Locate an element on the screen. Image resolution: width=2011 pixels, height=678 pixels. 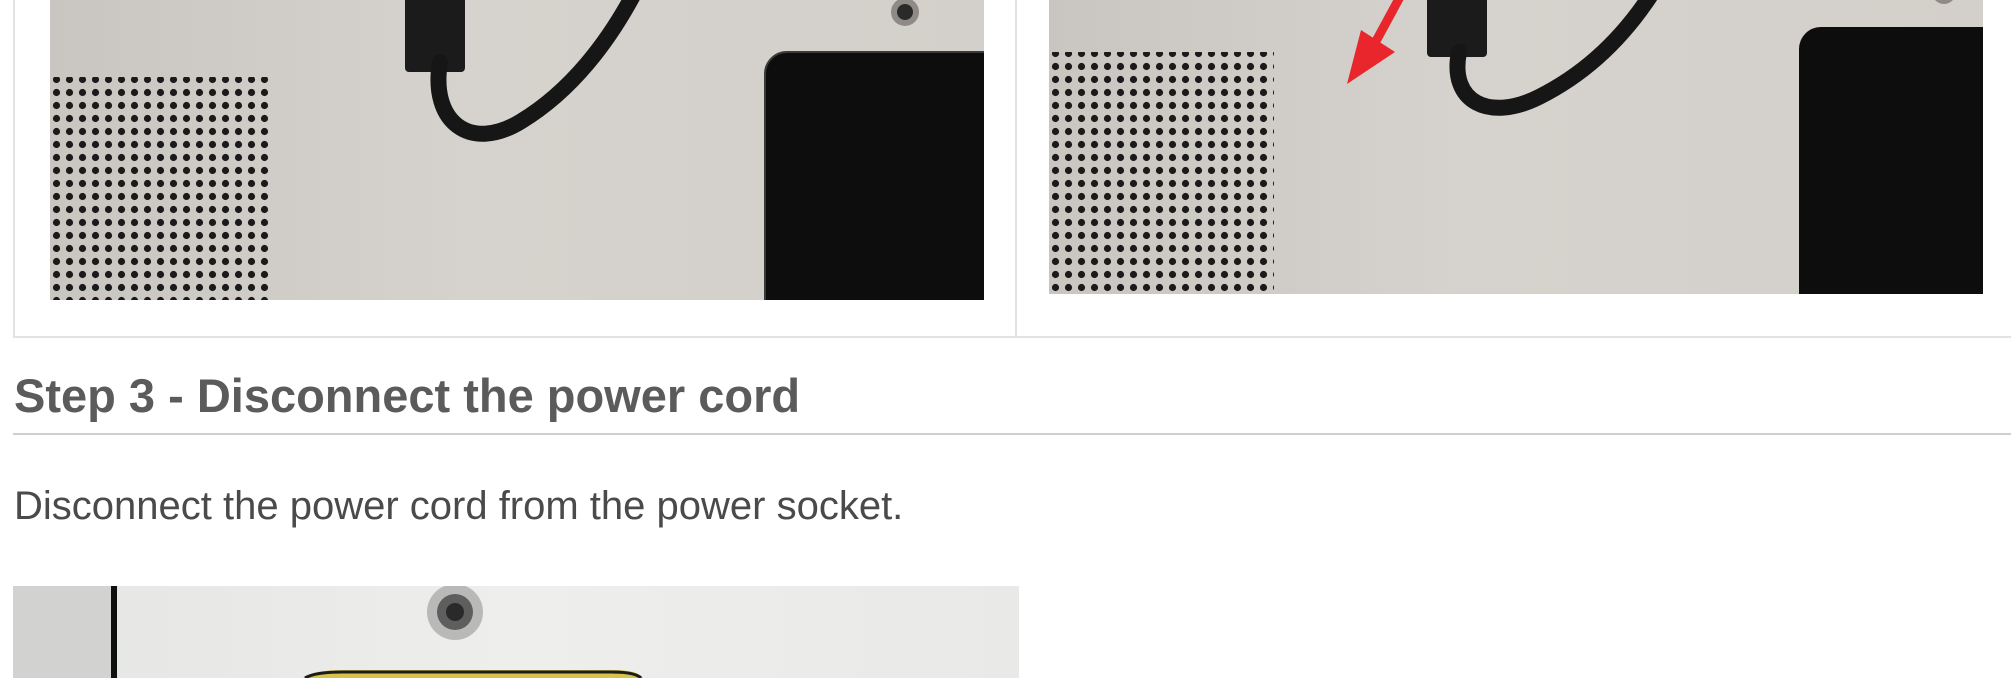
red-arrow-icon is located at coordinates (1375, 42).